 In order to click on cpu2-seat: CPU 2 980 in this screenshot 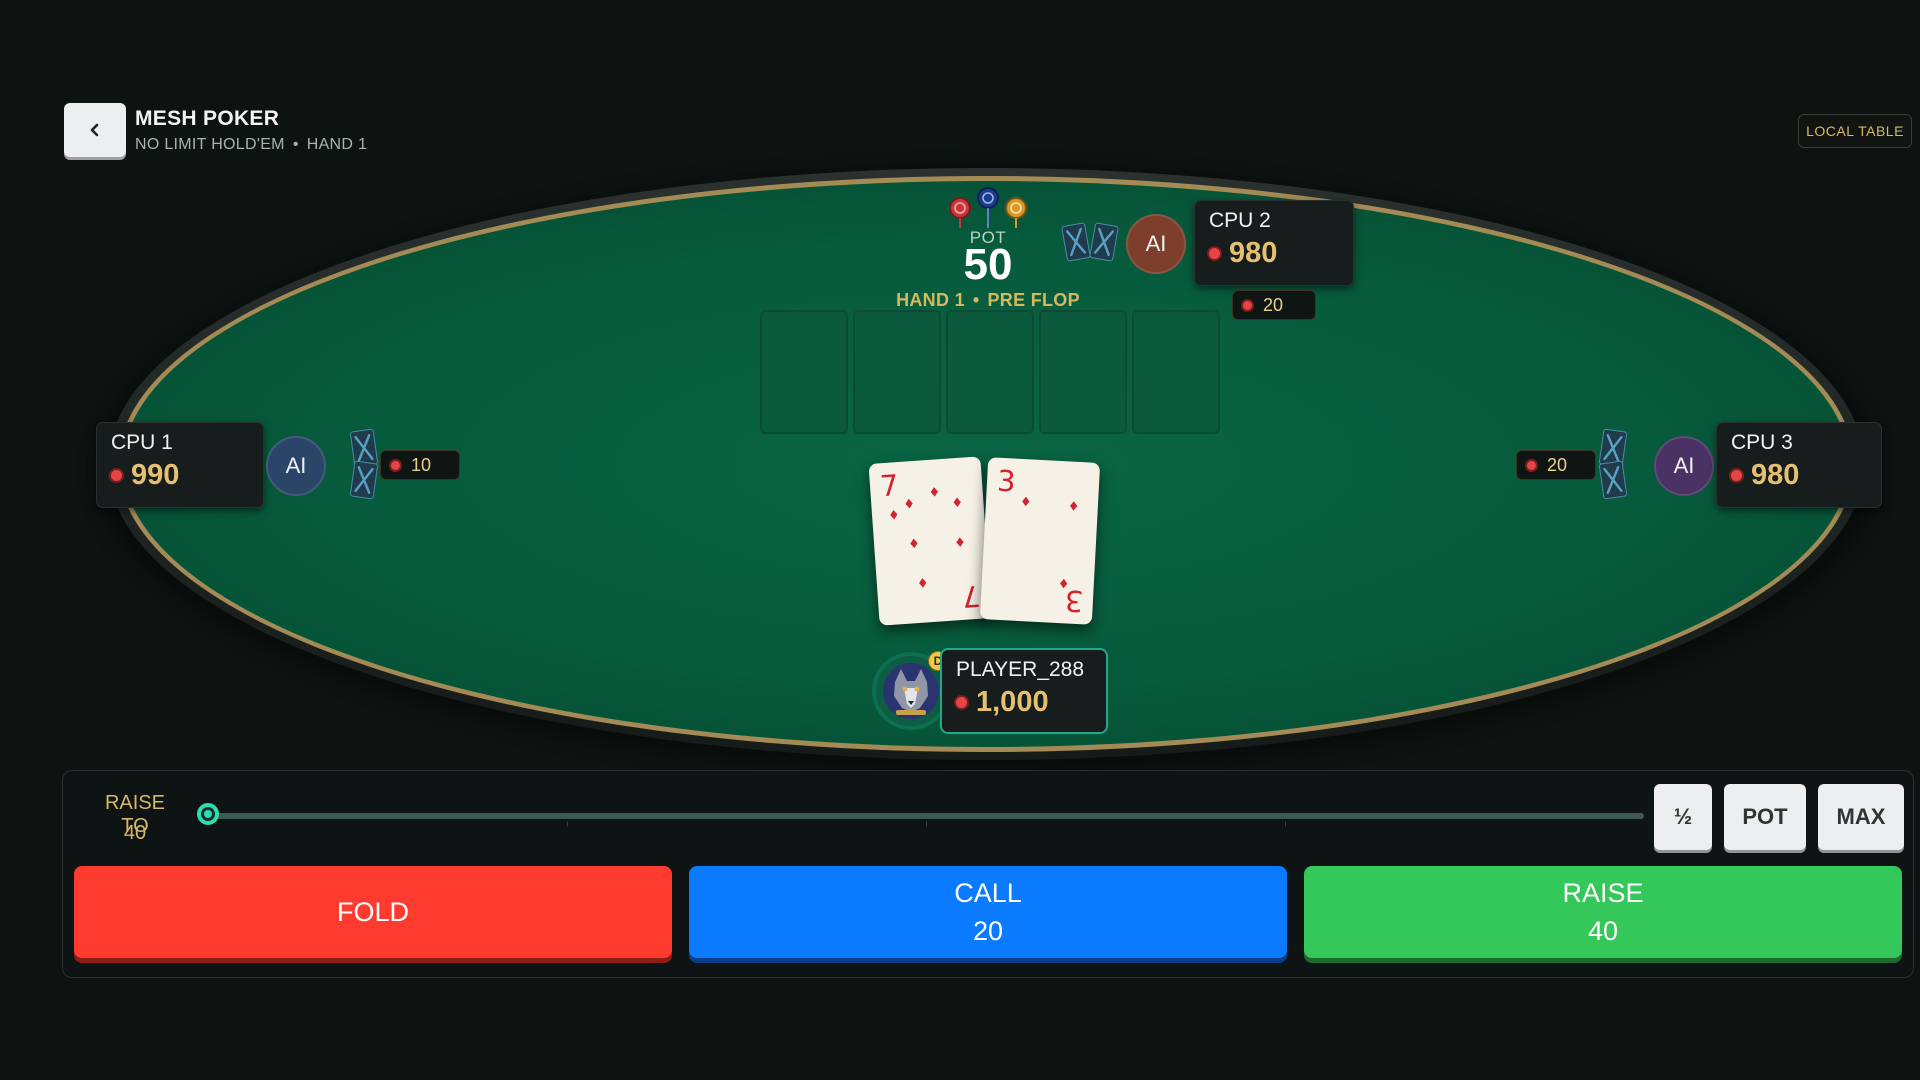, I will do `click(1274, 243)`.